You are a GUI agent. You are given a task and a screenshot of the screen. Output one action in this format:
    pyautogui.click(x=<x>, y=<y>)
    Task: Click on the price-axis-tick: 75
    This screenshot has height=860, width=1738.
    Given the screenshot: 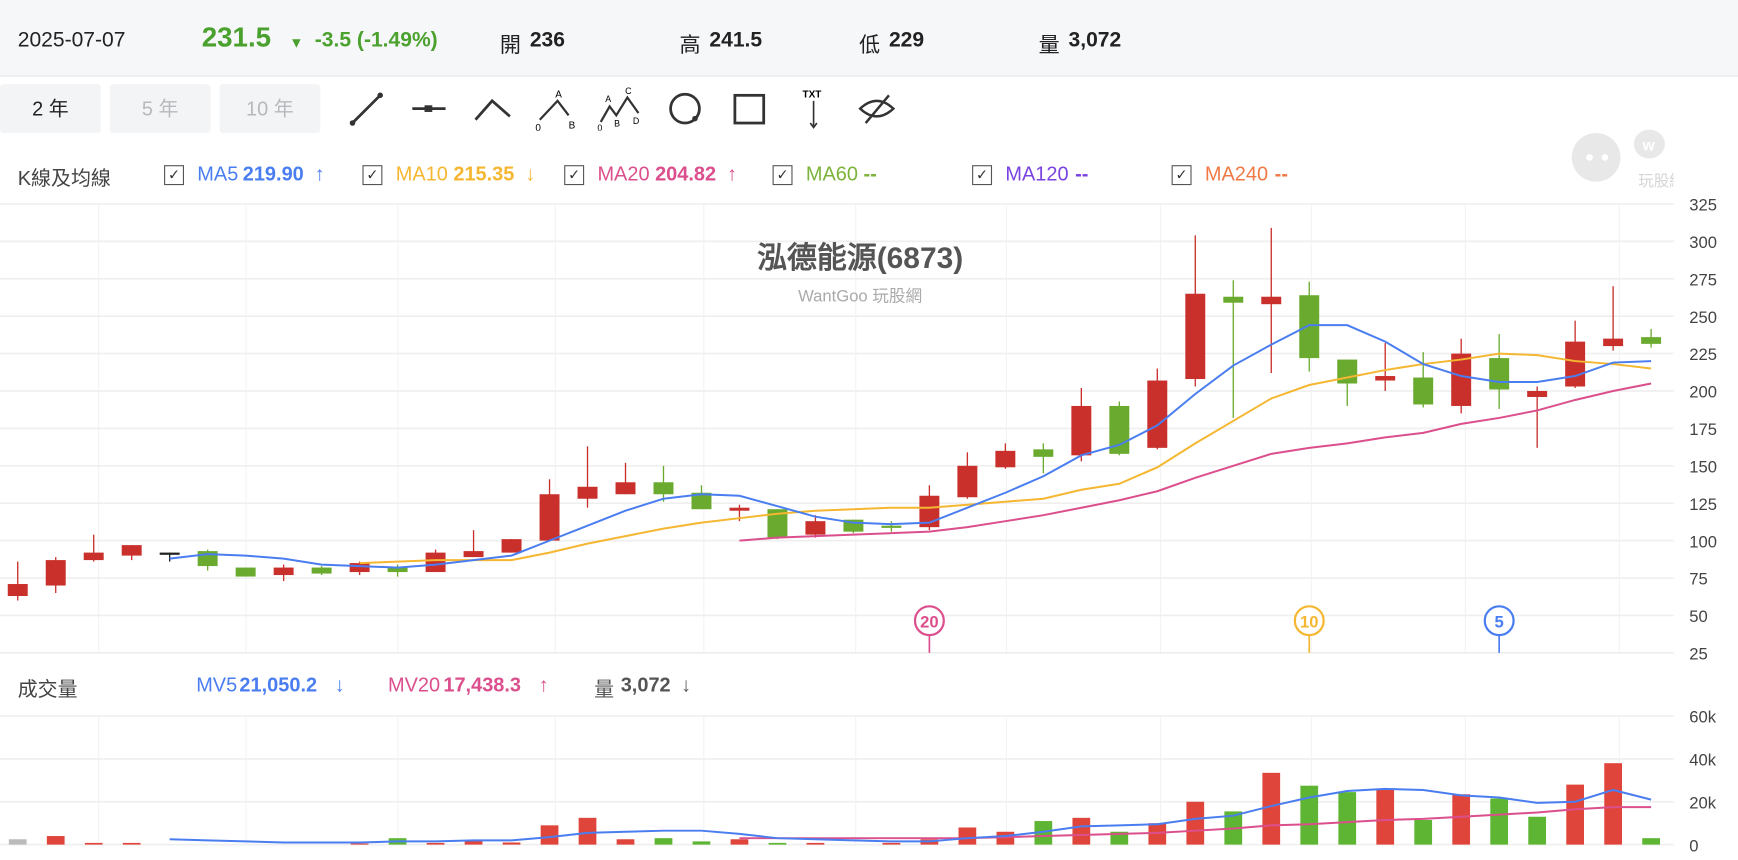 What is the action you would take?
    pyautogui.click(x=1698, y=579)
    